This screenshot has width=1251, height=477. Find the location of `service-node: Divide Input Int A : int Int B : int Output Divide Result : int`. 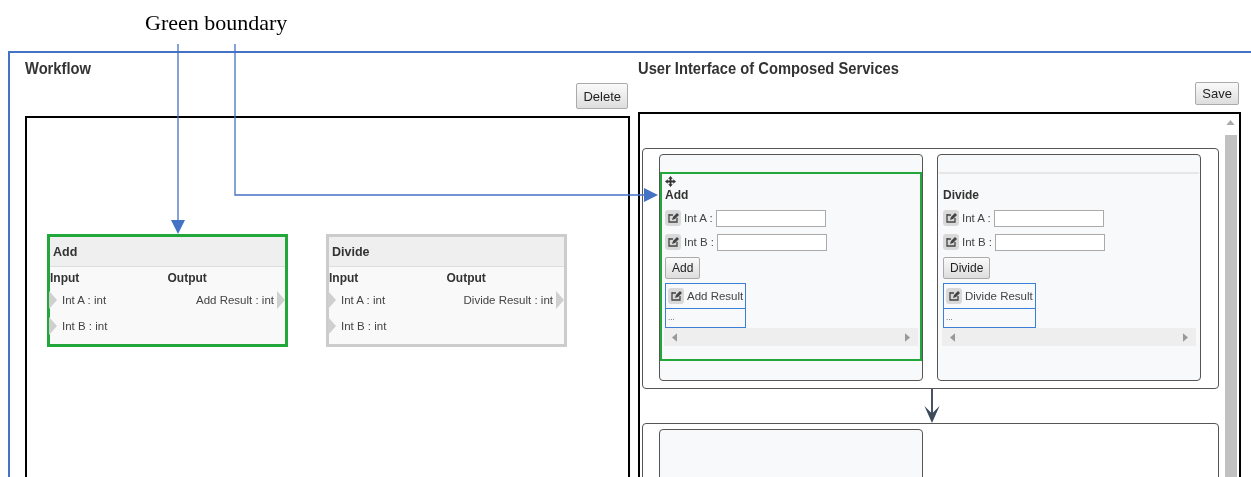

service-node: Divide Input Int A : int Int B : int Output Divide Result : int is located at coordinates (446, 291).